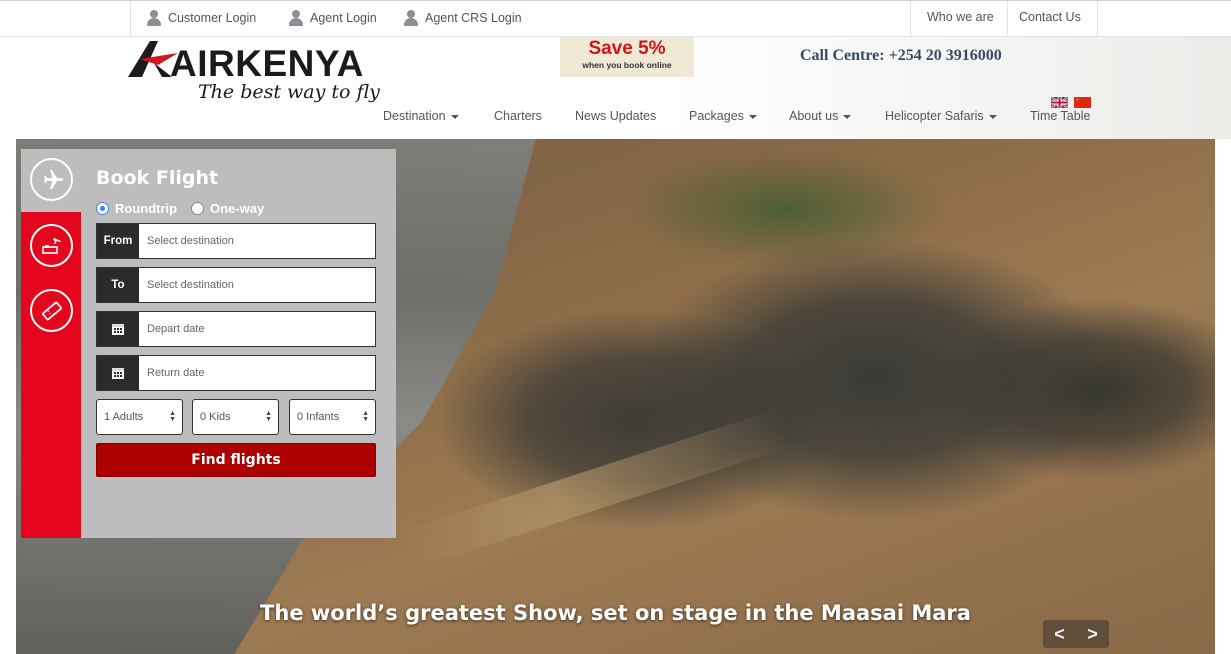 The height and width of the screenshot is (654, 1231). I want to click on nav-charters-label: Charters, so click(518, 116).